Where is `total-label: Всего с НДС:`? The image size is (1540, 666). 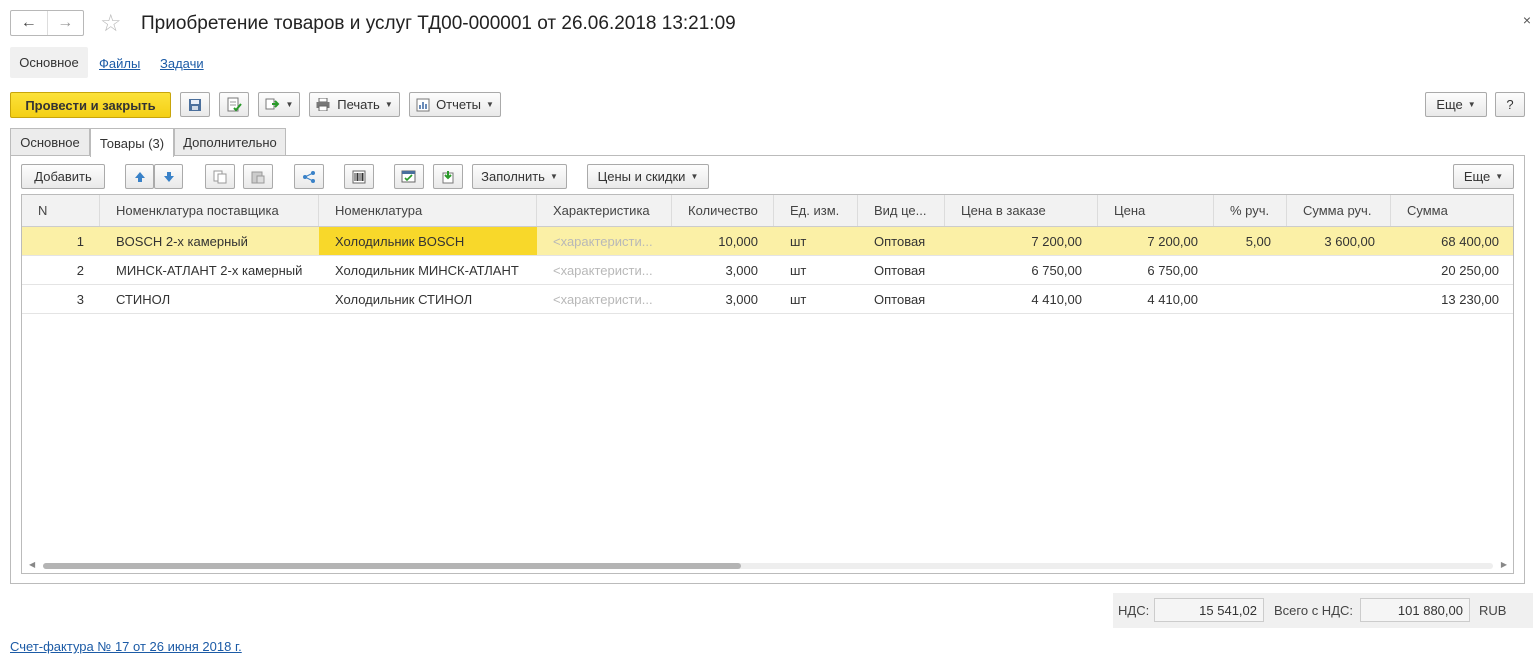
total-label: Всего с НДС: is located at coordinates (1314, 610).